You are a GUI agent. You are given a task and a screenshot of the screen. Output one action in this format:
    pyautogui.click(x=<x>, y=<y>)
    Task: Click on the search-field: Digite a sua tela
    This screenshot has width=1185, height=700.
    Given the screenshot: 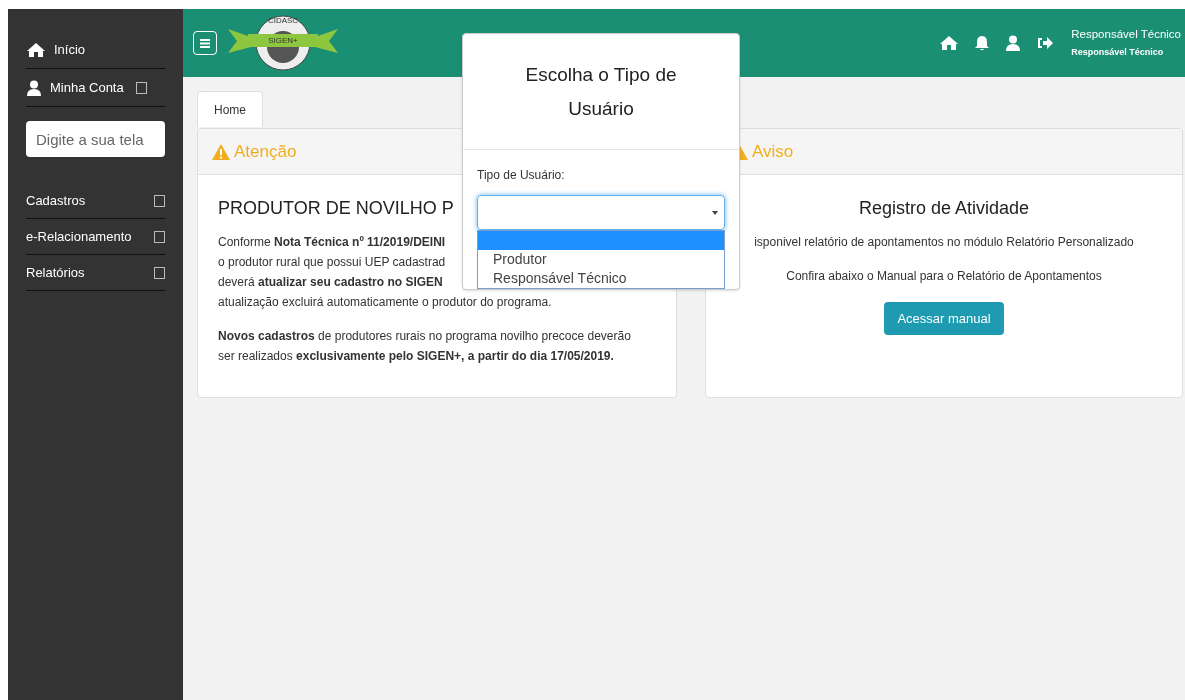 What is the action you would take?
    pyautogui.click(x=95, y=139)
    